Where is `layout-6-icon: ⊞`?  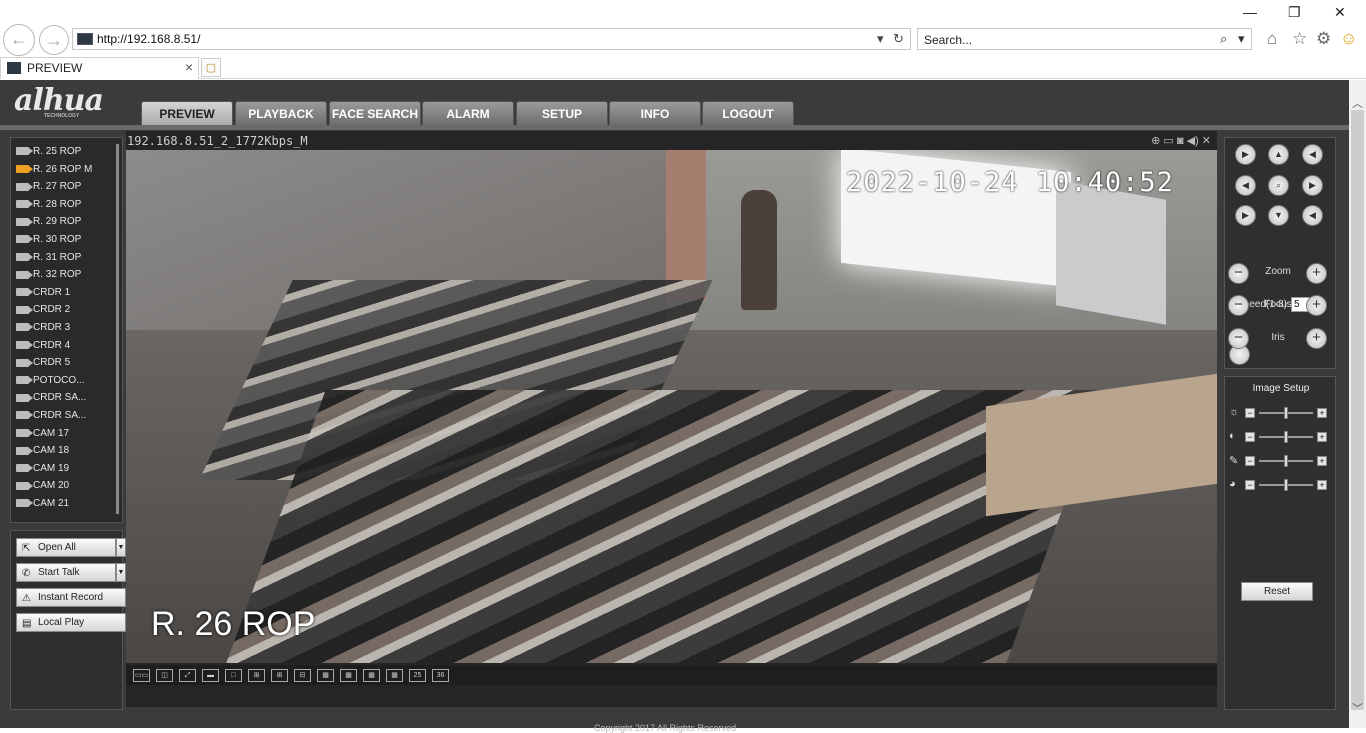 layout-6-icon: ⊞ is located at coordinates (279, 675).